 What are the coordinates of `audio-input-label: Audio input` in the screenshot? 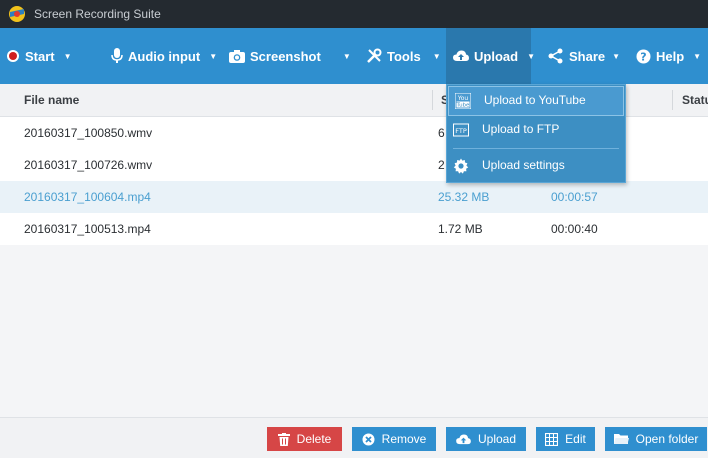 It's located at (164, 56).